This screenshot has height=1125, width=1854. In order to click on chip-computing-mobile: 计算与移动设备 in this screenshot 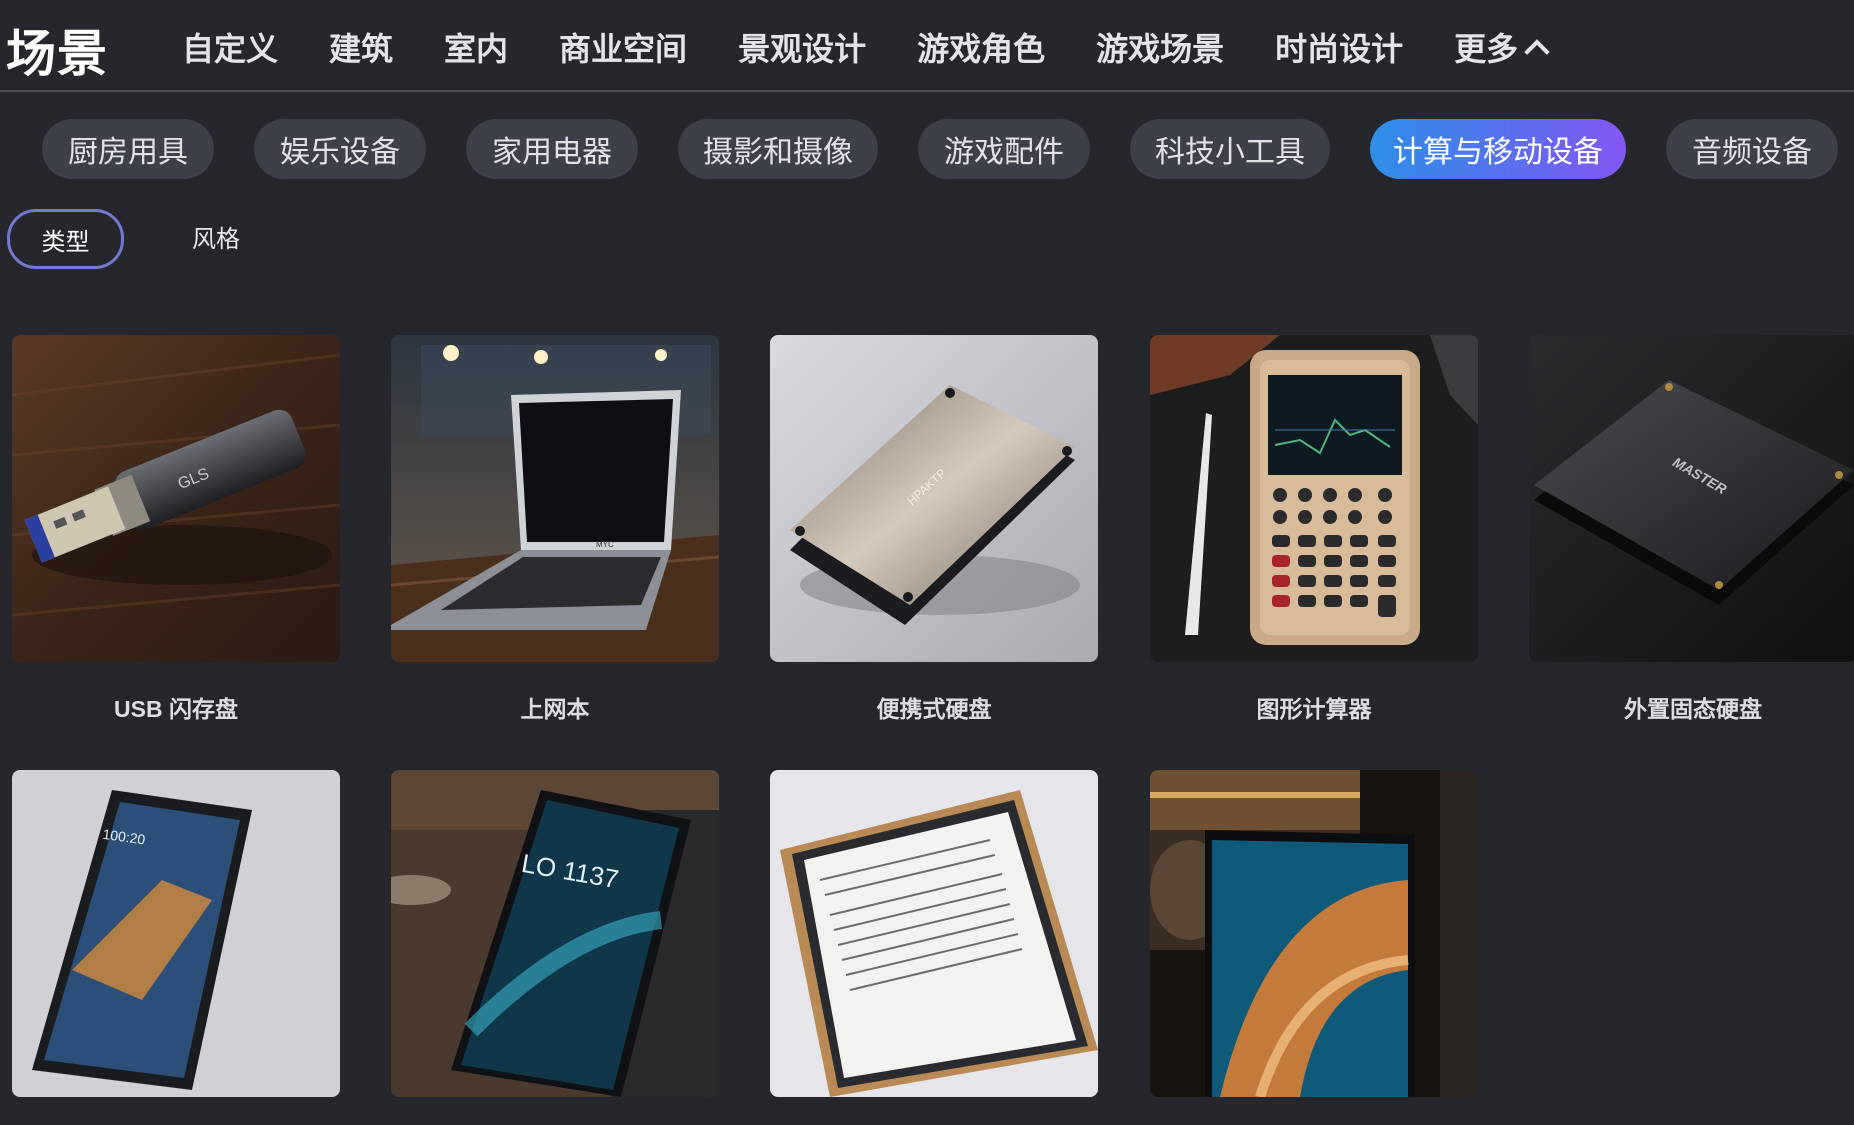, I will do `click(1498, 149)`.